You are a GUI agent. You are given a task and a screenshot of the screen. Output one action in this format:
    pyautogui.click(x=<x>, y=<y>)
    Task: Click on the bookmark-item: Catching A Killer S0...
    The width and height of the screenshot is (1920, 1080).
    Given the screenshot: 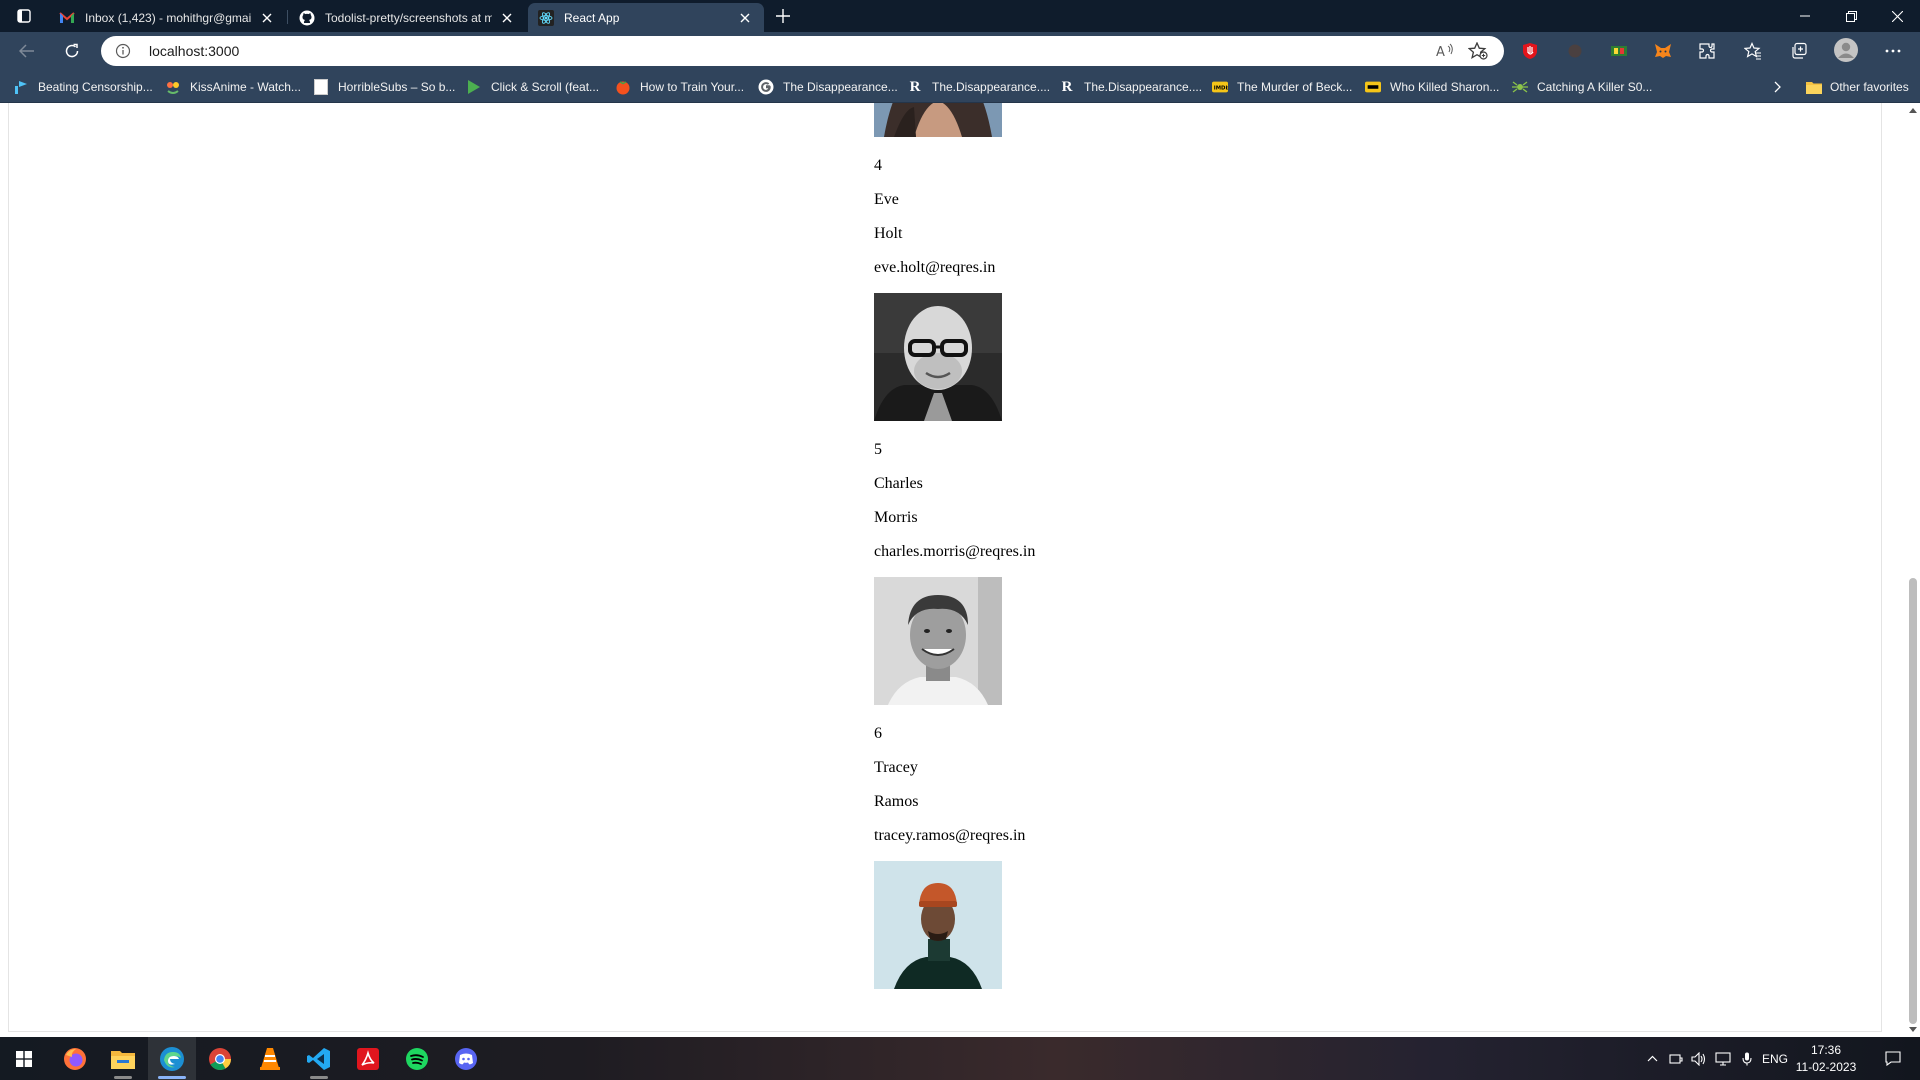 What is the action you would take?
    pyautogui.click(x=1582, y=87)
    